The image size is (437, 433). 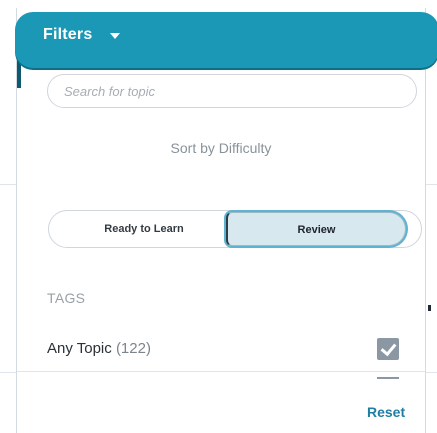 I want to click on sort-by-difficulty-button: Sort by Difficulty, so click(x=221, y=148).